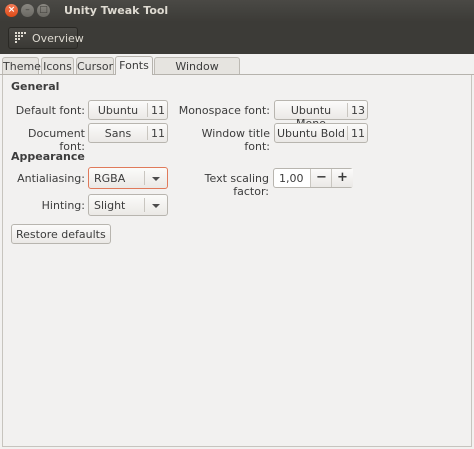 The width and height of the screenshot is (474, 449). Describe the element at coordinates (235, 140) in the screenshot. I see `window-title-font-label: Window title font:` at that location.